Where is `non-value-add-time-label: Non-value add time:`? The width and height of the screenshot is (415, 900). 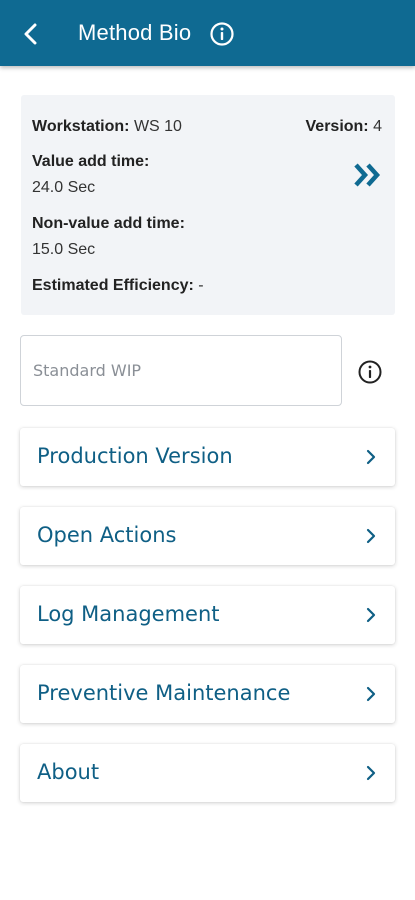
non-value-add-time-label: Non-value add time: is located at coordinates (108, 223).